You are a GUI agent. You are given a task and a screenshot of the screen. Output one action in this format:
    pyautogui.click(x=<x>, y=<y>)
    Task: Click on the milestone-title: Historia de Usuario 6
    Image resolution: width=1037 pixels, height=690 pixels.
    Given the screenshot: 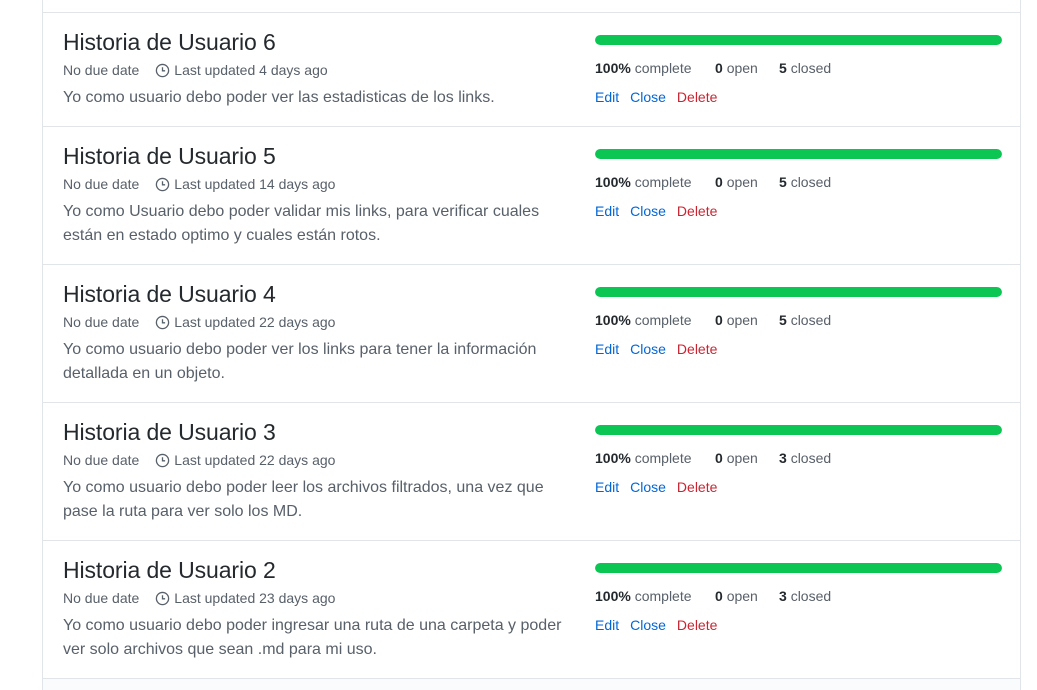 What is the action you would take?
    pyautogui.click(x=313, y=42)
    